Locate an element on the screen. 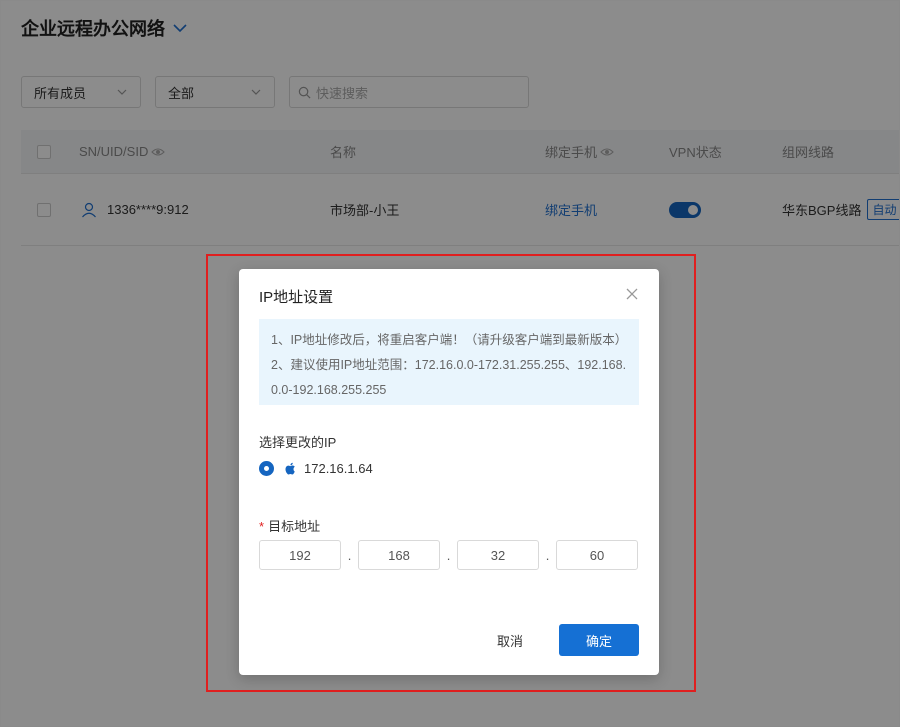 The height and width of the screenshot is (727, 900). notice-line: 1、IP地址修改后，将重启客户端！（请升级客户端到最新版本） is located at coordinates (449, 340).